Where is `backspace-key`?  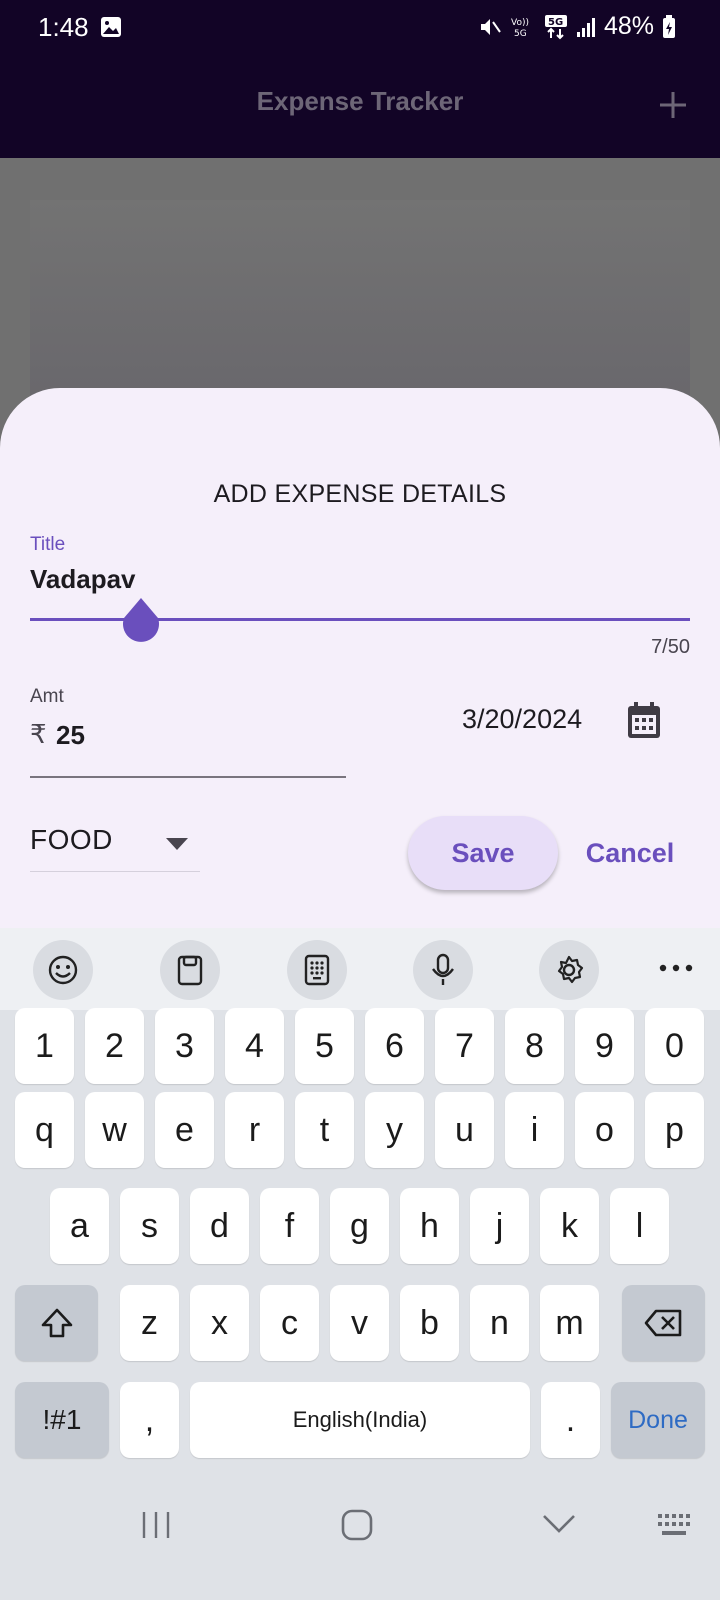 backspace-key is located at coordinates (663, 1323).